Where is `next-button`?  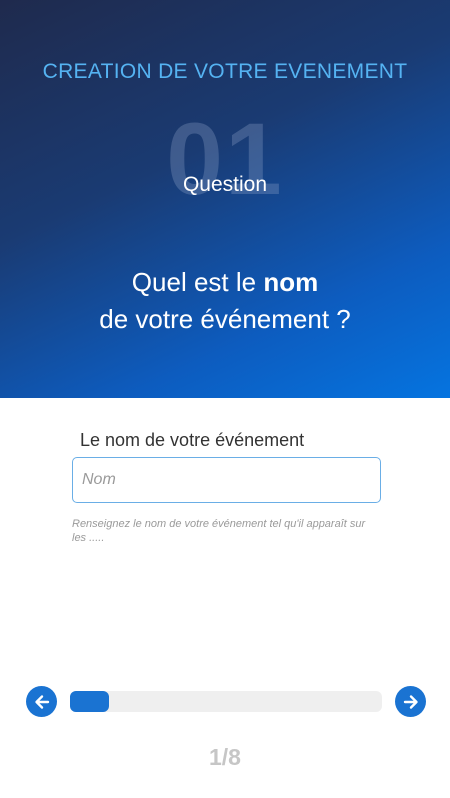 next-button is located at coordinates (410, 701).